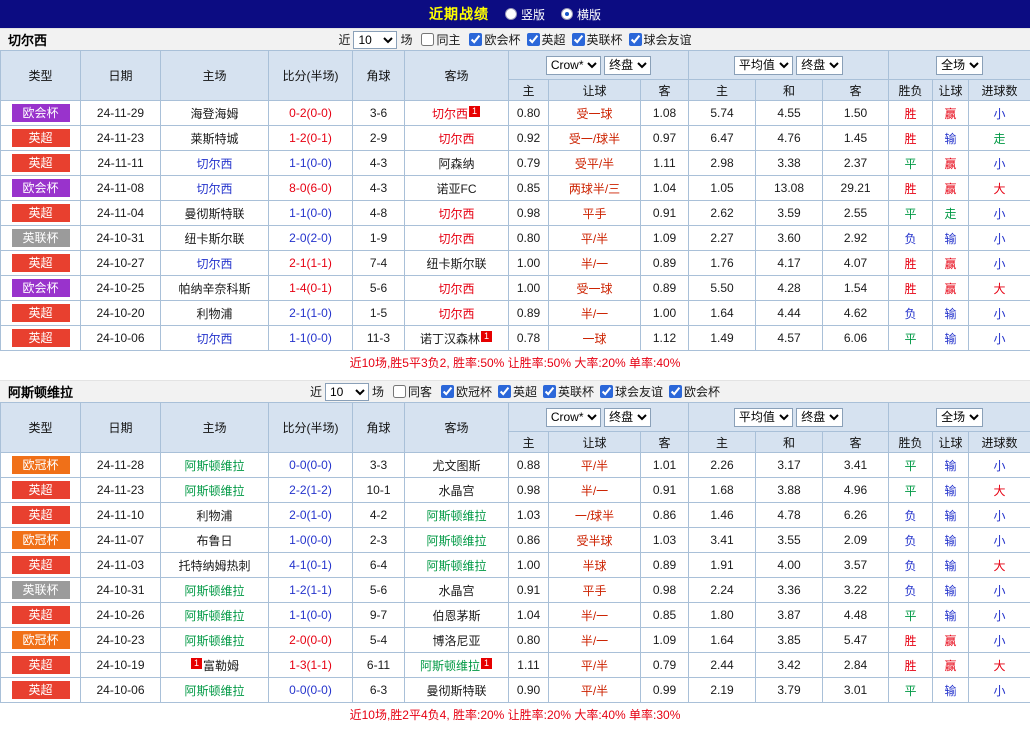 This screenshot has width=1030, height=733. Describe the element at coordinates (214, 114) in the screenshot. I see `home-team-link: 海登海姆` at that location.